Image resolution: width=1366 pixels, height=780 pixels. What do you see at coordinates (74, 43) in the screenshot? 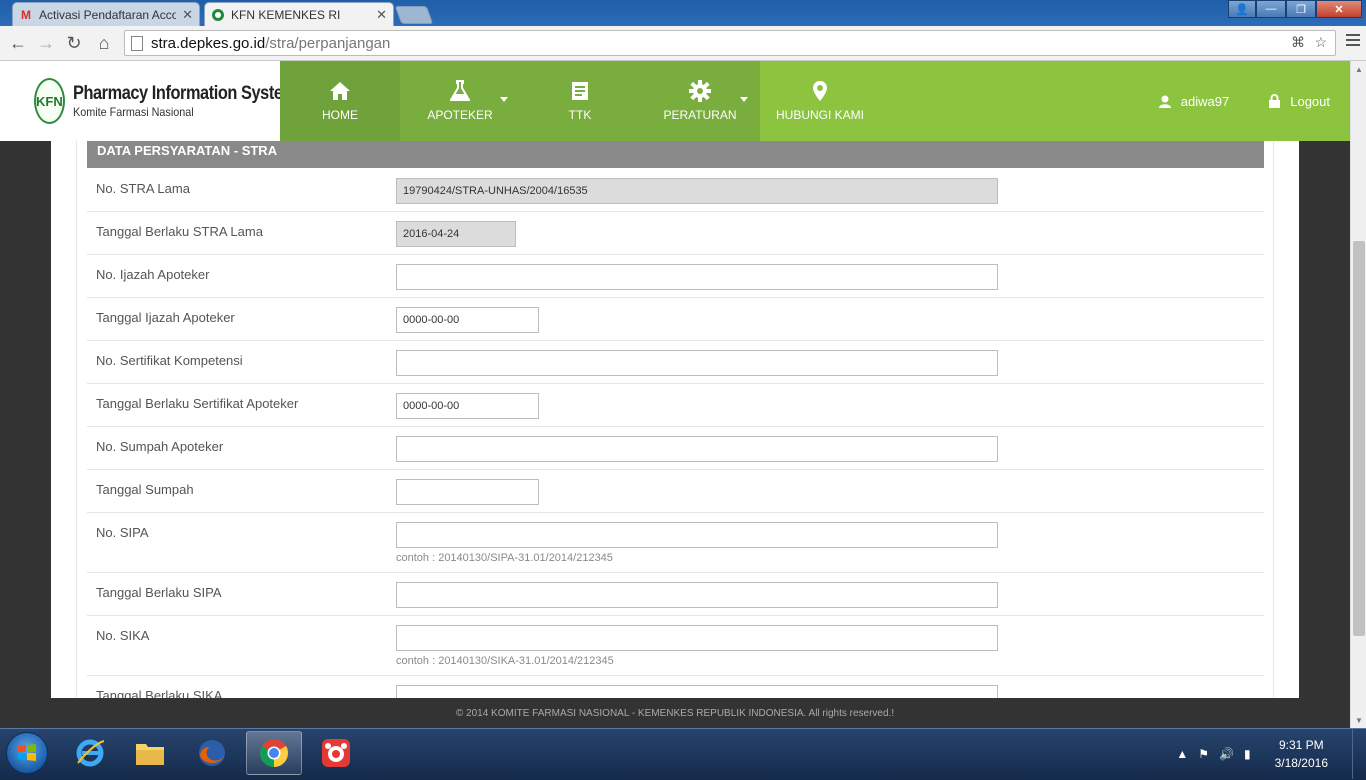
I see `reload-icon: ↻` at bounding box center [74, 43].